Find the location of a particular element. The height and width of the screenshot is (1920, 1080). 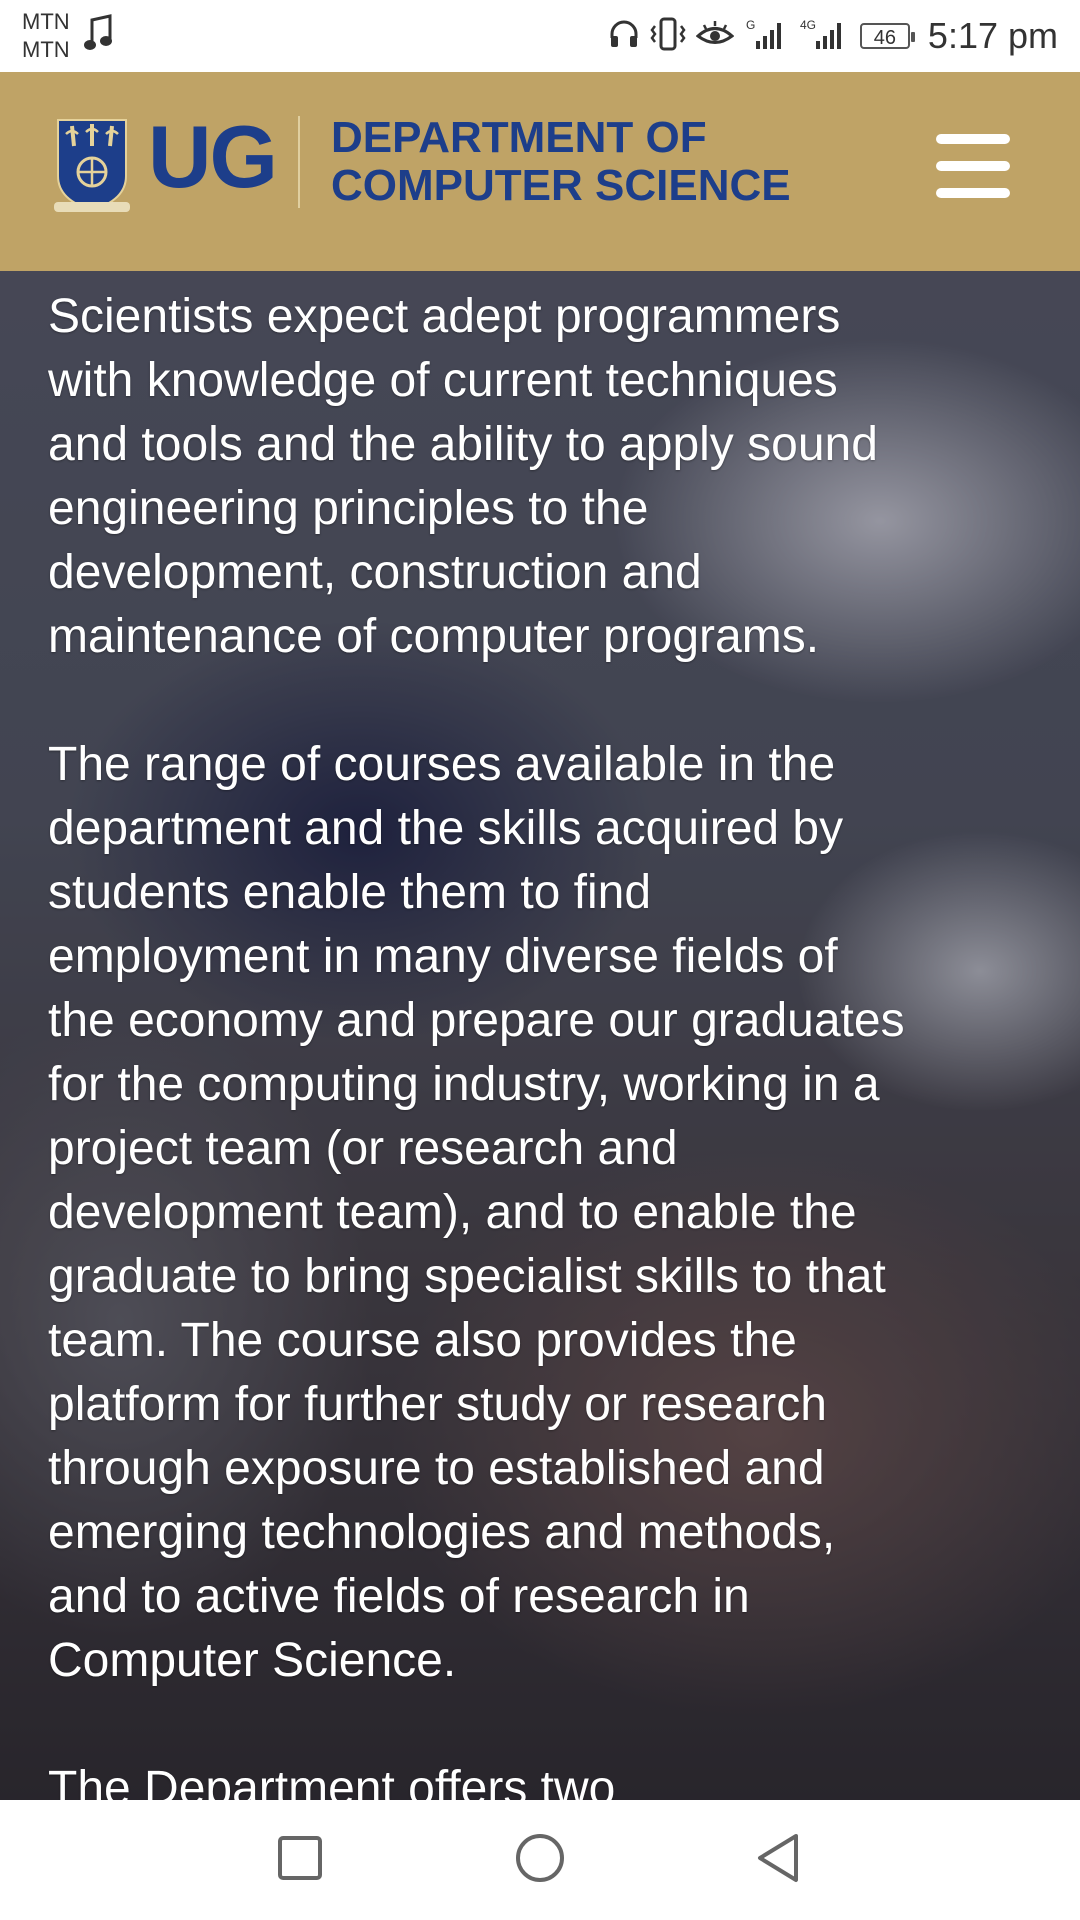

music-note-icon is located at coordinates (99, 35).